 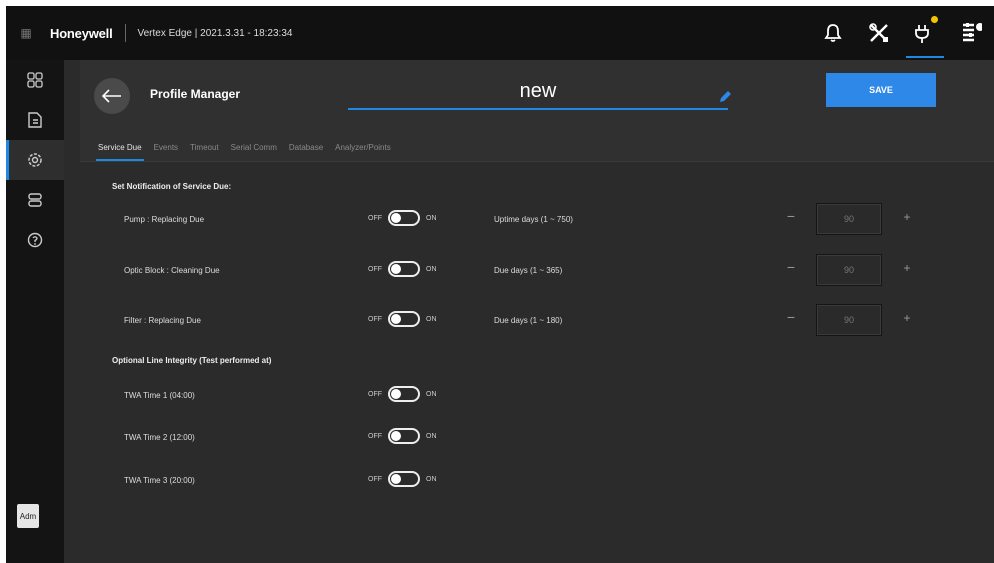 I want to click on page-title: Profile Manager, so click(x=195, y=94).